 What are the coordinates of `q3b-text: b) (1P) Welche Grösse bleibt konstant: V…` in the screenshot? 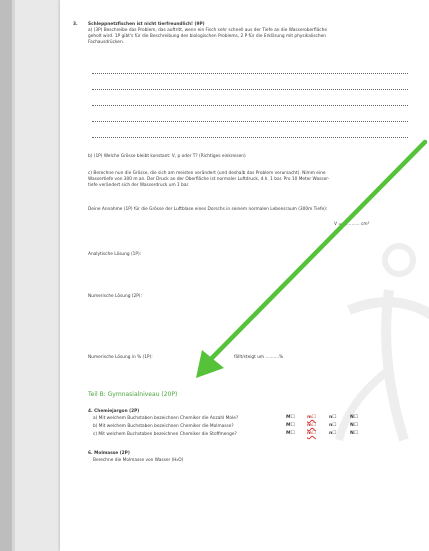 It's located at (167, 156).